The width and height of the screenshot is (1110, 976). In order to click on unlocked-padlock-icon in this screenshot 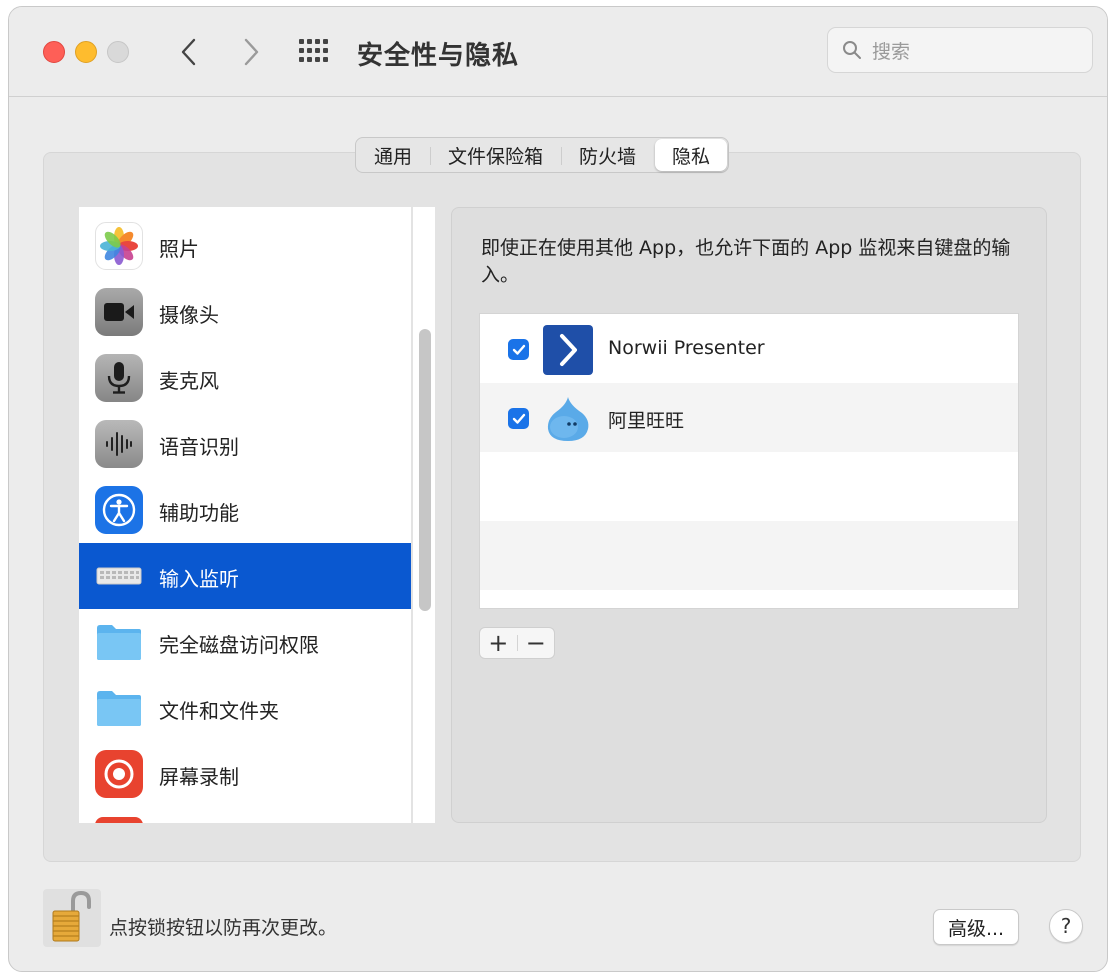, I will do `click(72, 918)`.